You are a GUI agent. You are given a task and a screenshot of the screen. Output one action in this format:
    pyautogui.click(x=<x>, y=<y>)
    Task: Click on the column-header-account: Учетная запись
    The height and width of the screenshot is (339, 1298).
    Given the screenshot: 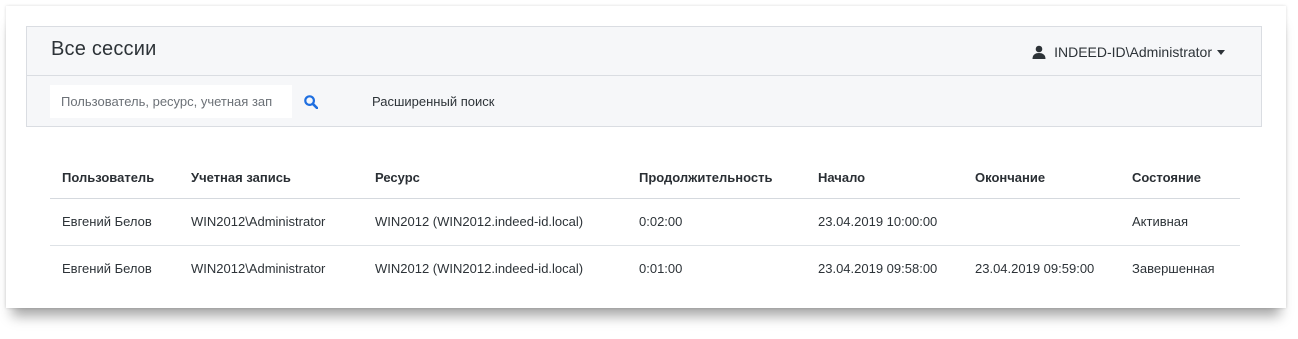 What is the action you would take?
    pyautogui.click(x=241, y=178)
    